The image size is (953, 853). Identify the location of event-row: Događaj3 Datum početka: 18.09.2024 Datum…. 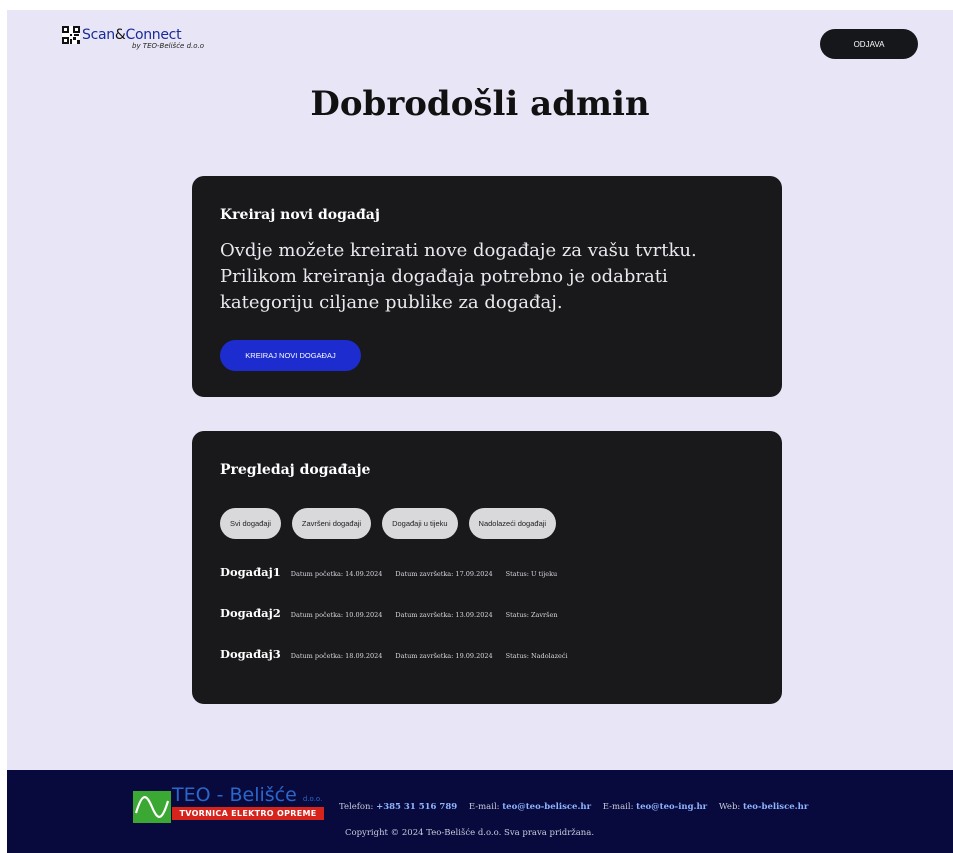
(400, 654).